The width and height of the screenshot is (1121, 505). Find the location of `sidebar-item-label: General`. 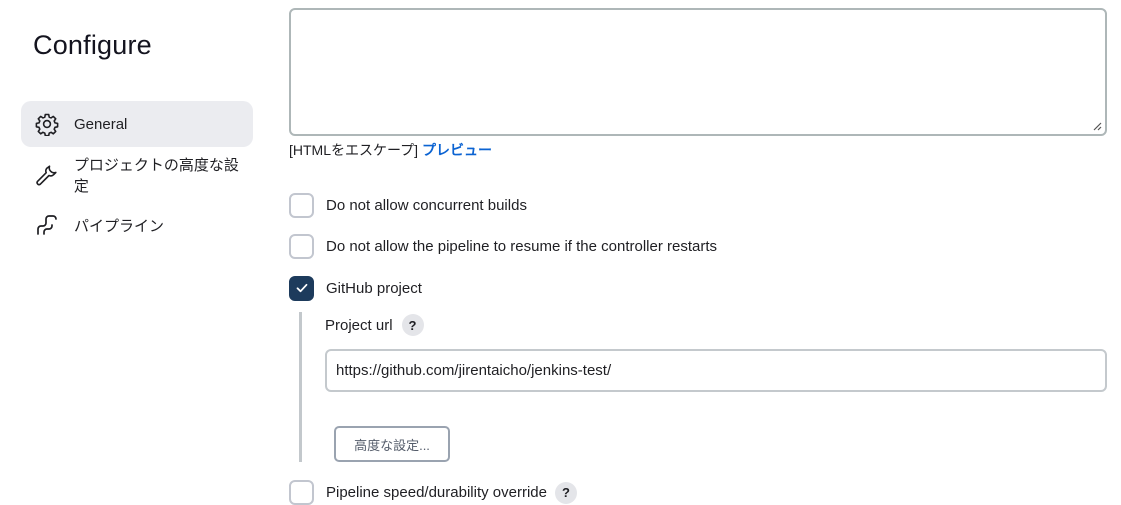

sidebar-item-label: General is located at coordinates (101, 124).